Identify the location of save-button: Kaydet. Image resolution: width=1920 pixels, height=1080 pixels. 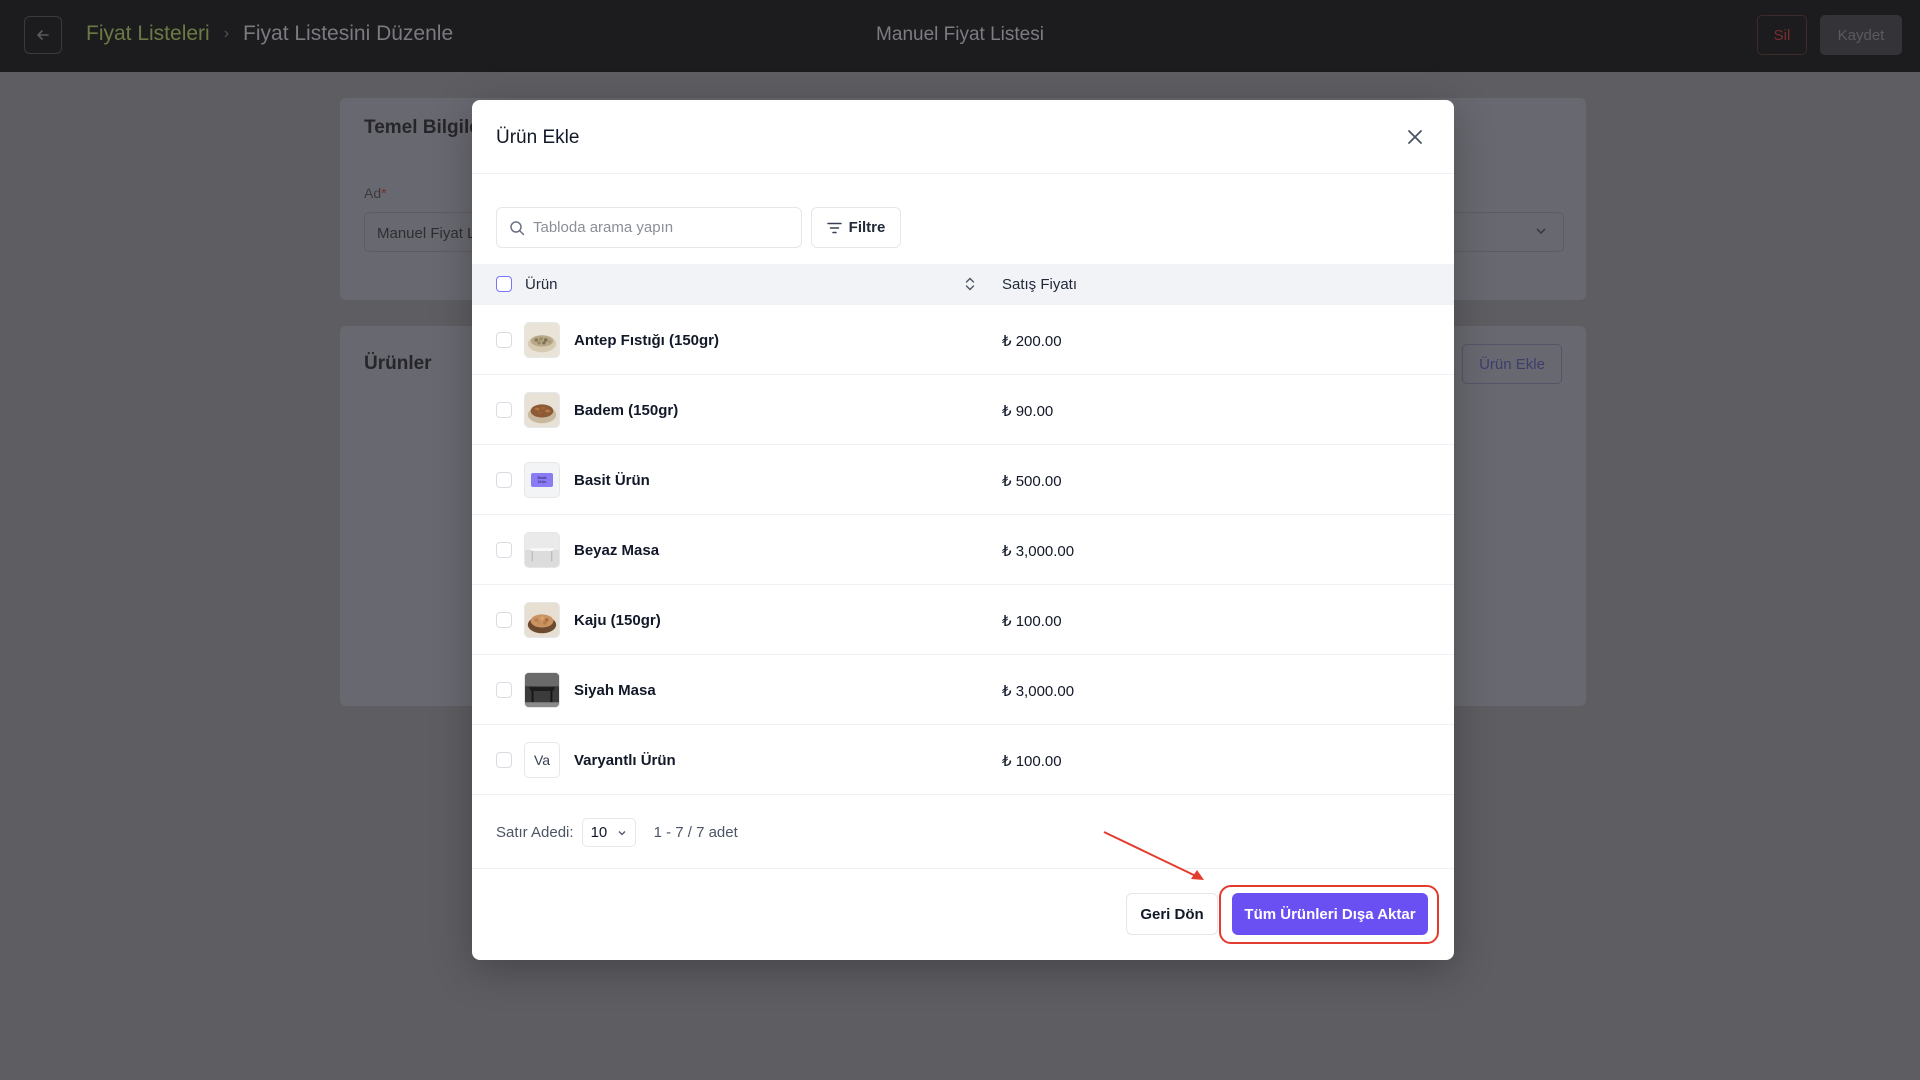
(1861, 35).